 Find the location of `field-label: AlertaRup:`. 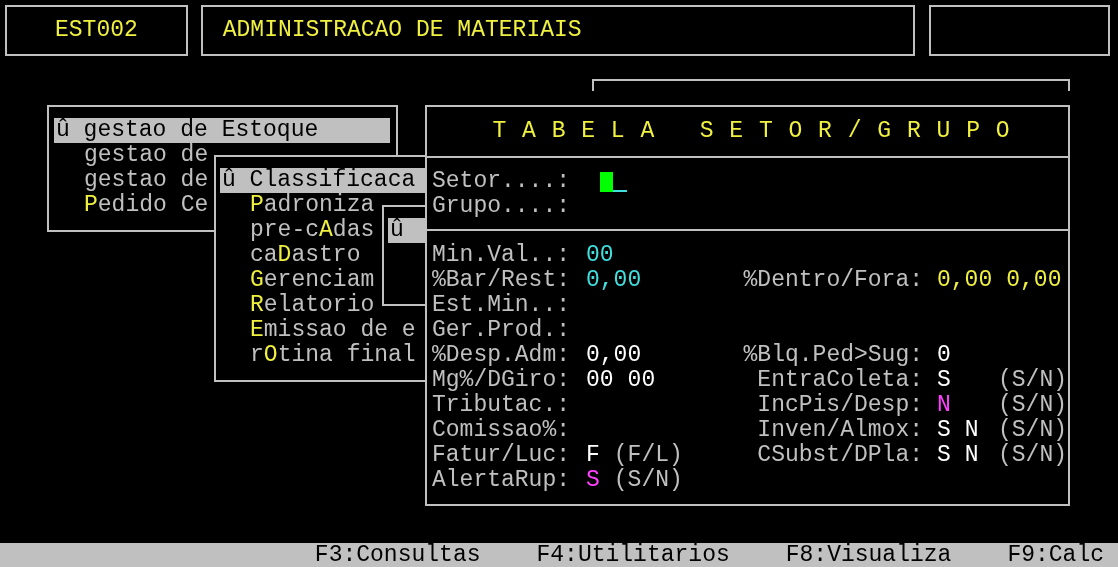

field-label: AlertaRup: is located at coordinates (501, 480).